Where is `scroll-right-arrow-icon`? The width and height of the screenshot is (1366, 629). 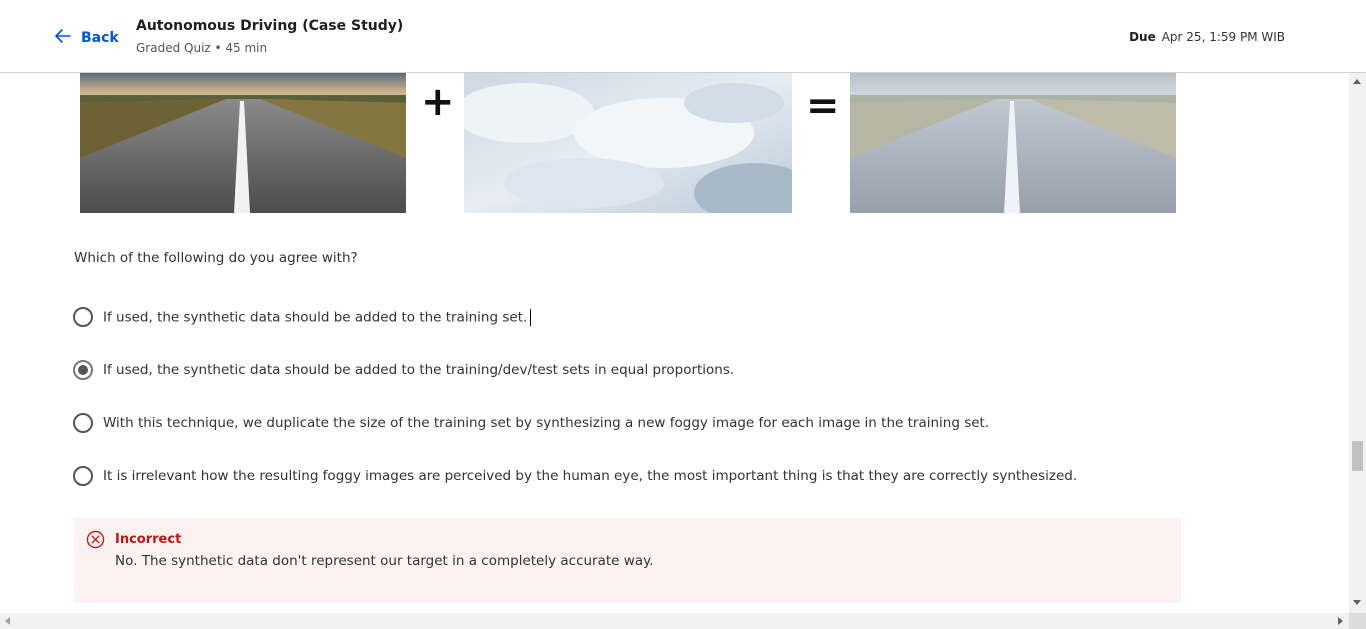 scroll-right-arrow-icon is located at coordinates (1340, 621).